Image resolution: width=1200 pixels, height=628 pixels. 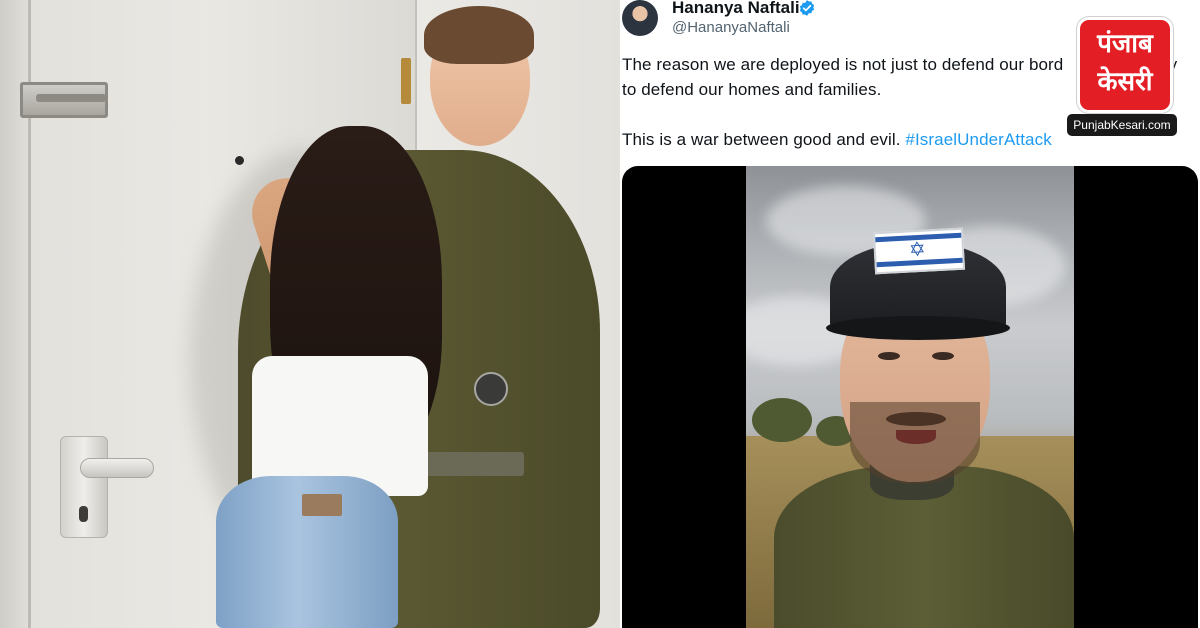 I want to click on soldier-mouth, so click(x=916, y=437).